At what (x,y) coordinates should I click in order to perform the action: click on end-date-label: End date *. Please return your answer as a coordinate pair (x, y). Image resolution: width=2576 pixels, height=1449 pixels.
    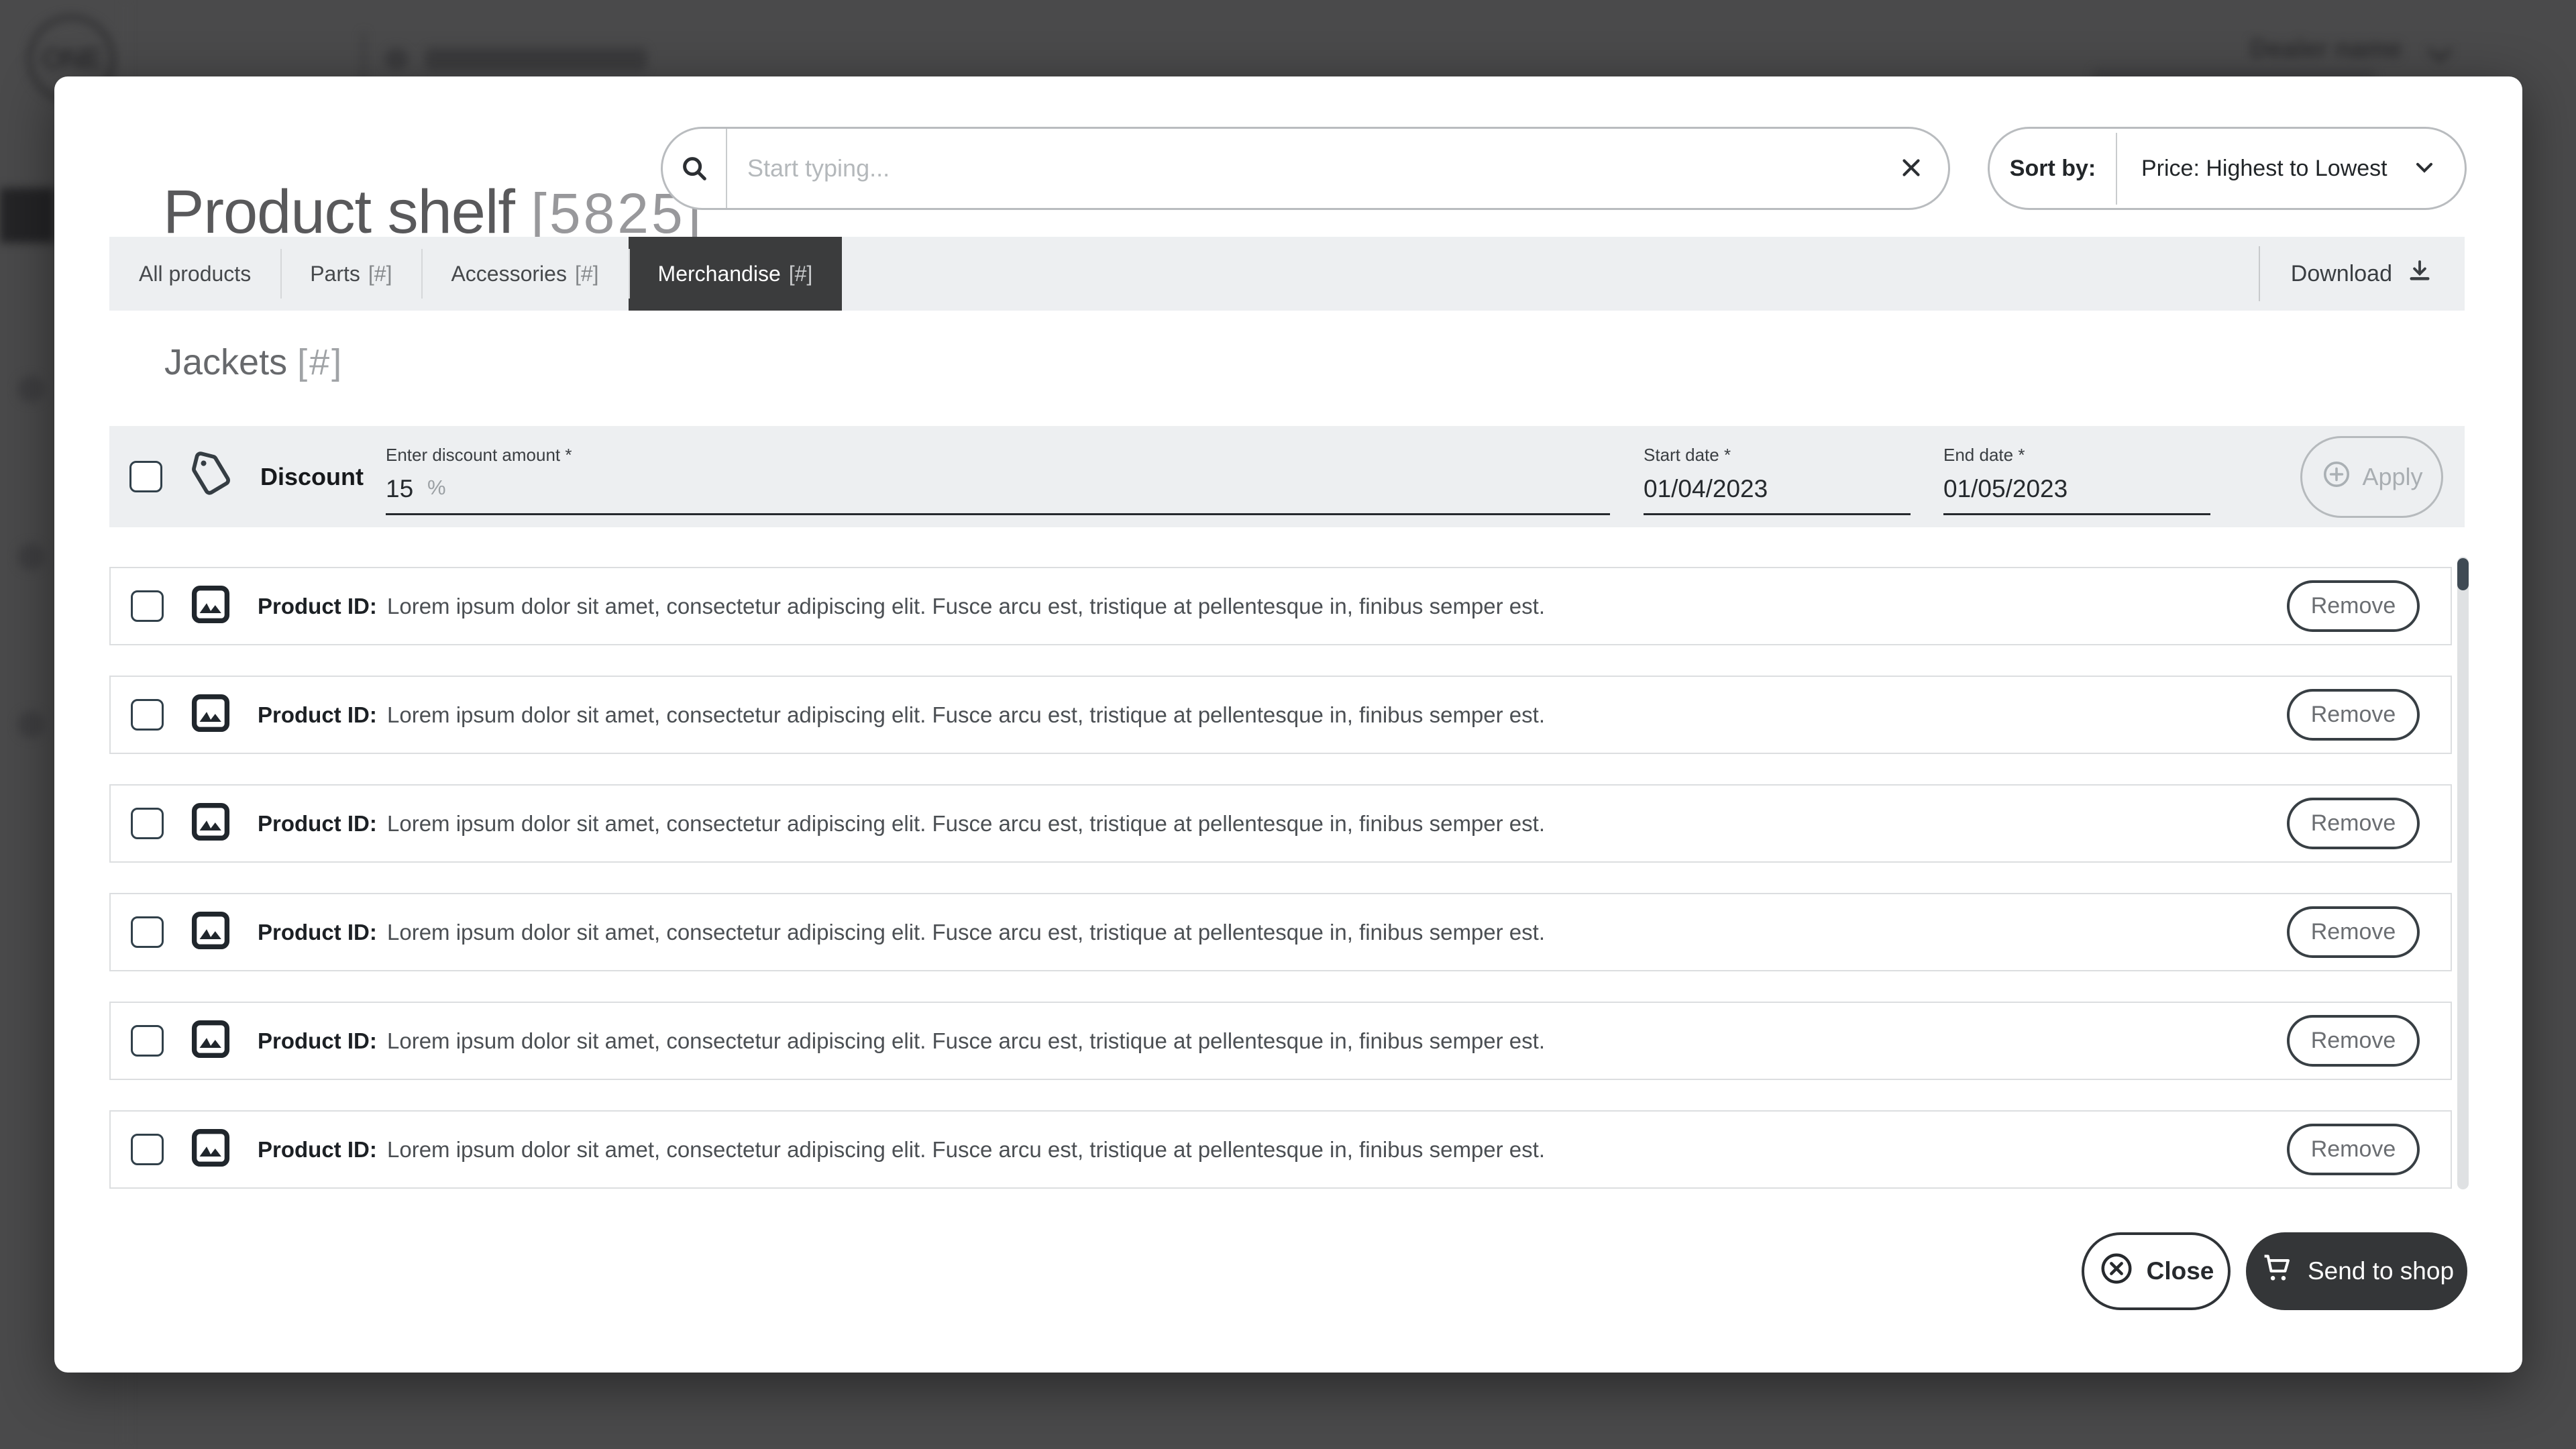
    Looking at the image, I should click on (1984, 455).